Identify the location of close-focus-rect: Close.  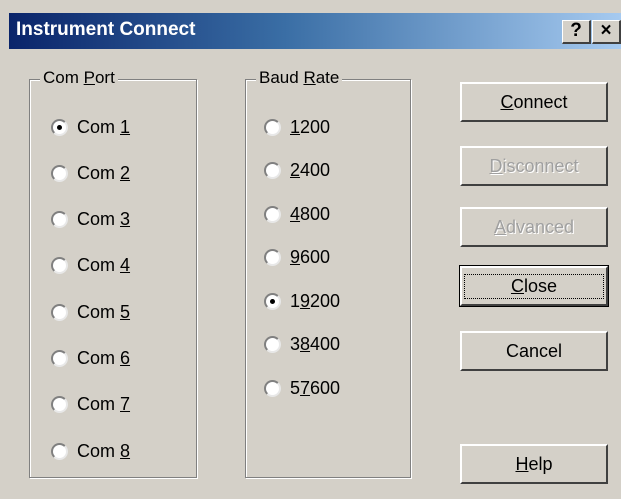
(534, 286).